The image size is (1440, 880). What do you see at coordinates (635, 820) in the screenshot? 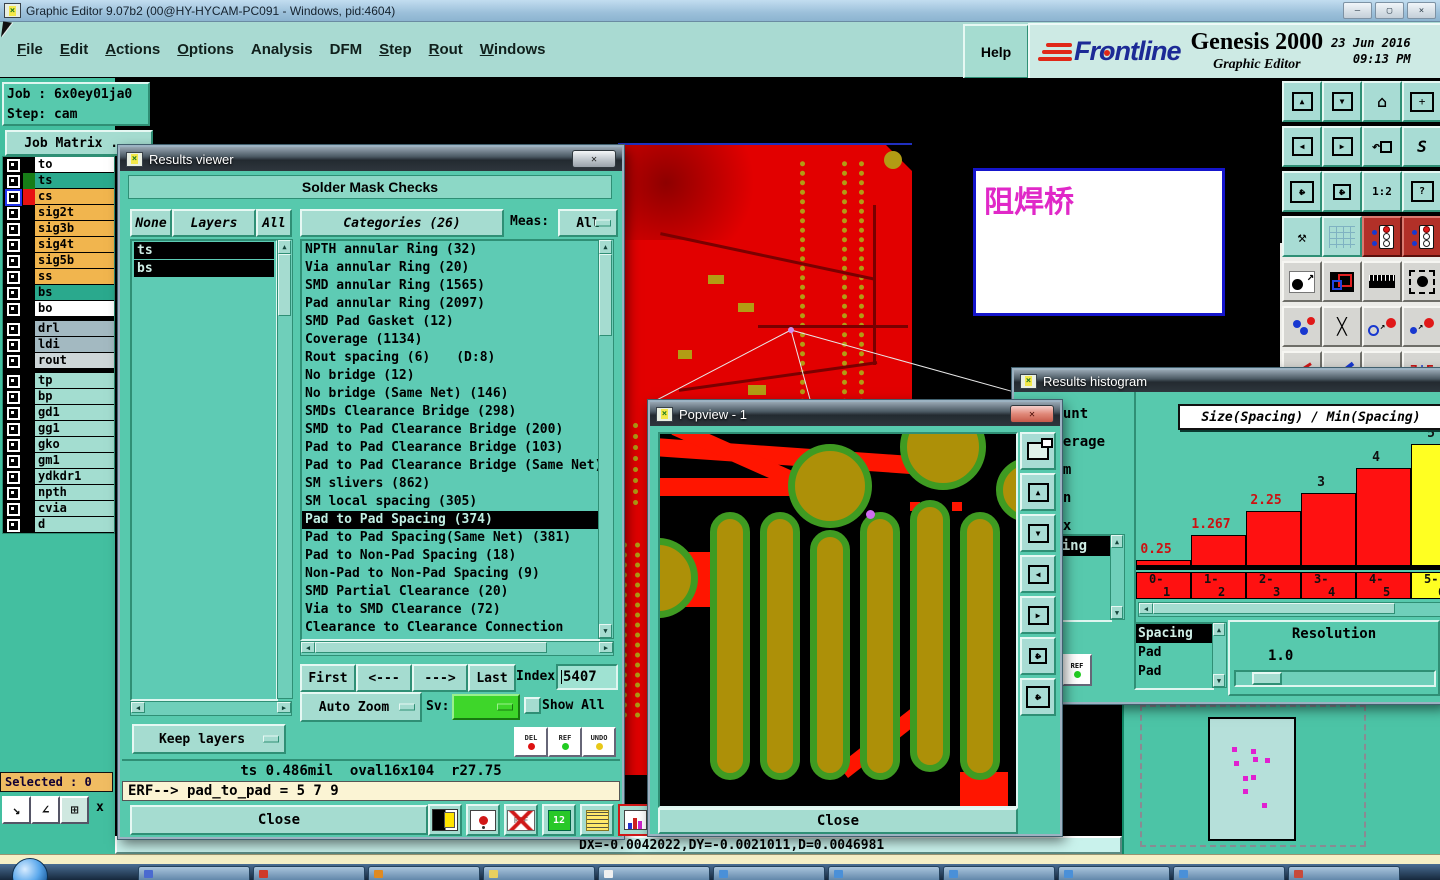
I see `histogram-open-icon` at bounding box center [635, 820].